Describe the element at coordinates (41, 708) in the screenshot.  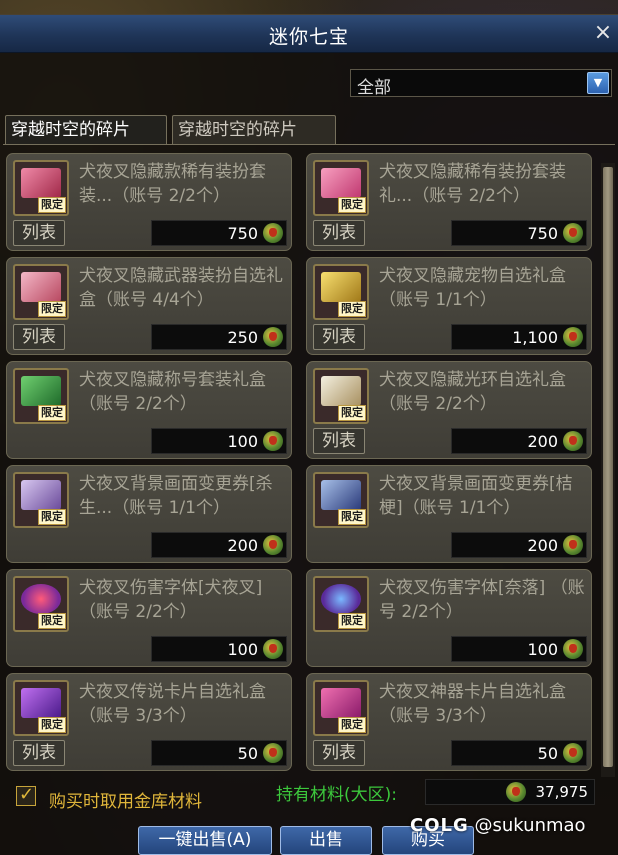
I see `purple-card-box-icon: 限定` at that location.